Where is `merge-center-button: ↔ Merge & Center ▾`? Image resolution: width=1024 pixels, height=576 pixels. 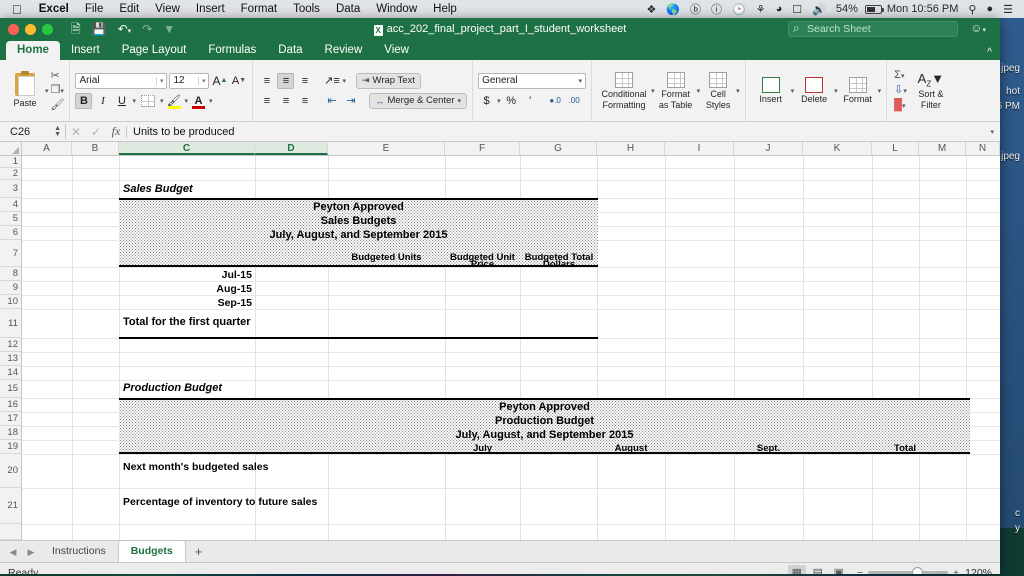 merge-center-button: ↔ Merge & Center ▾ is located at coordinates (418, 100).